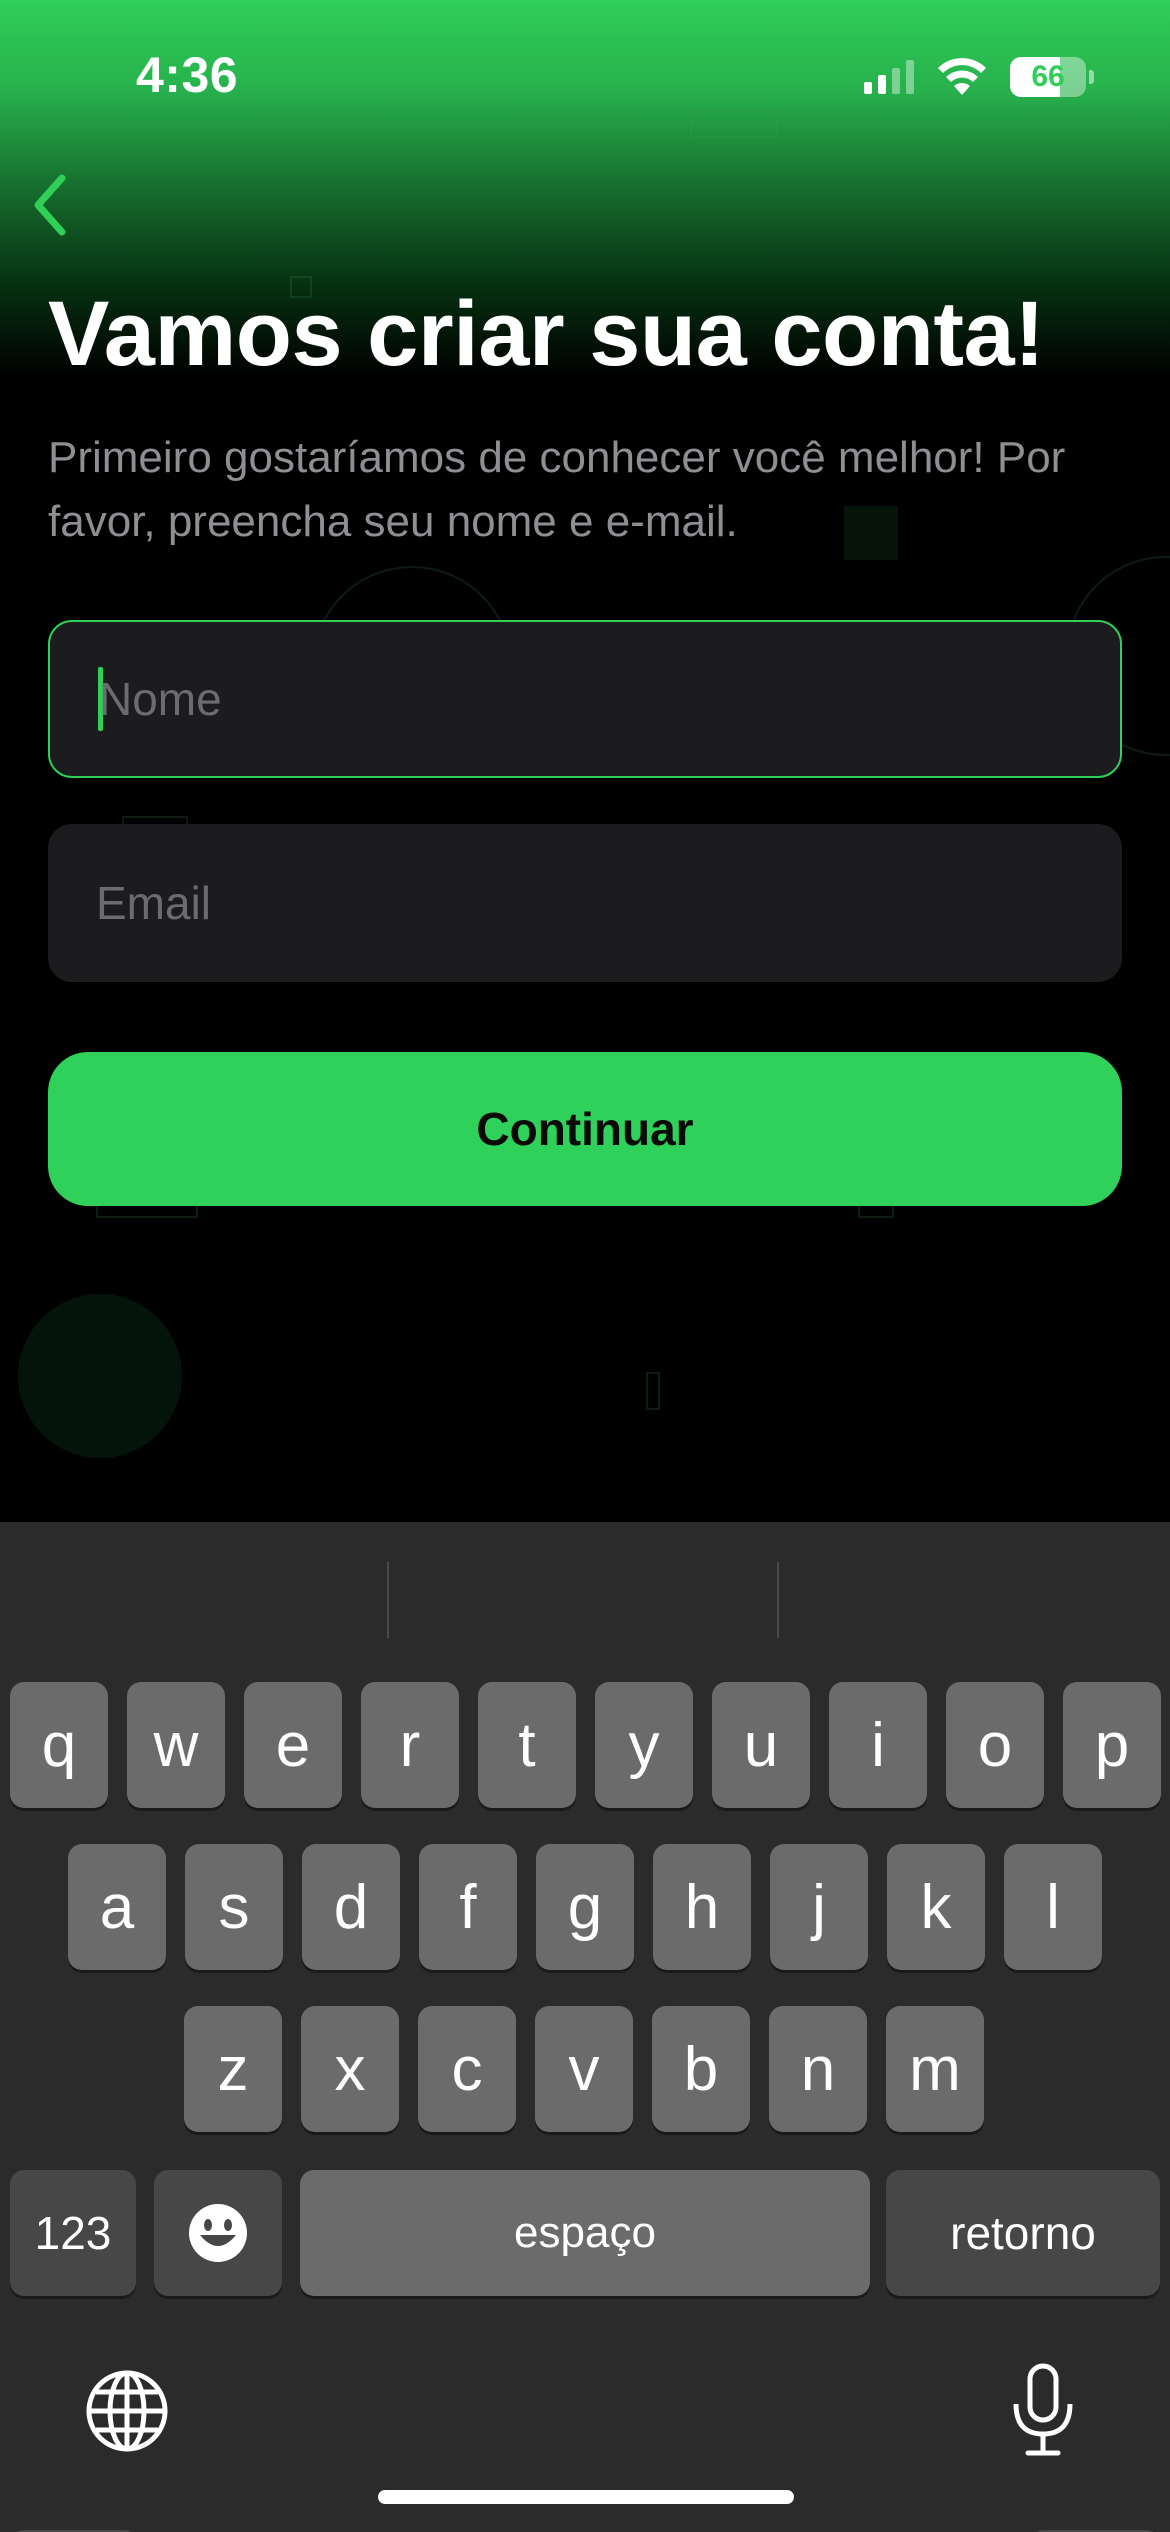 Image resolution: width=1170 pixels, height=2532 pixels. I want to click on key-j: j, so click(819, 1907).